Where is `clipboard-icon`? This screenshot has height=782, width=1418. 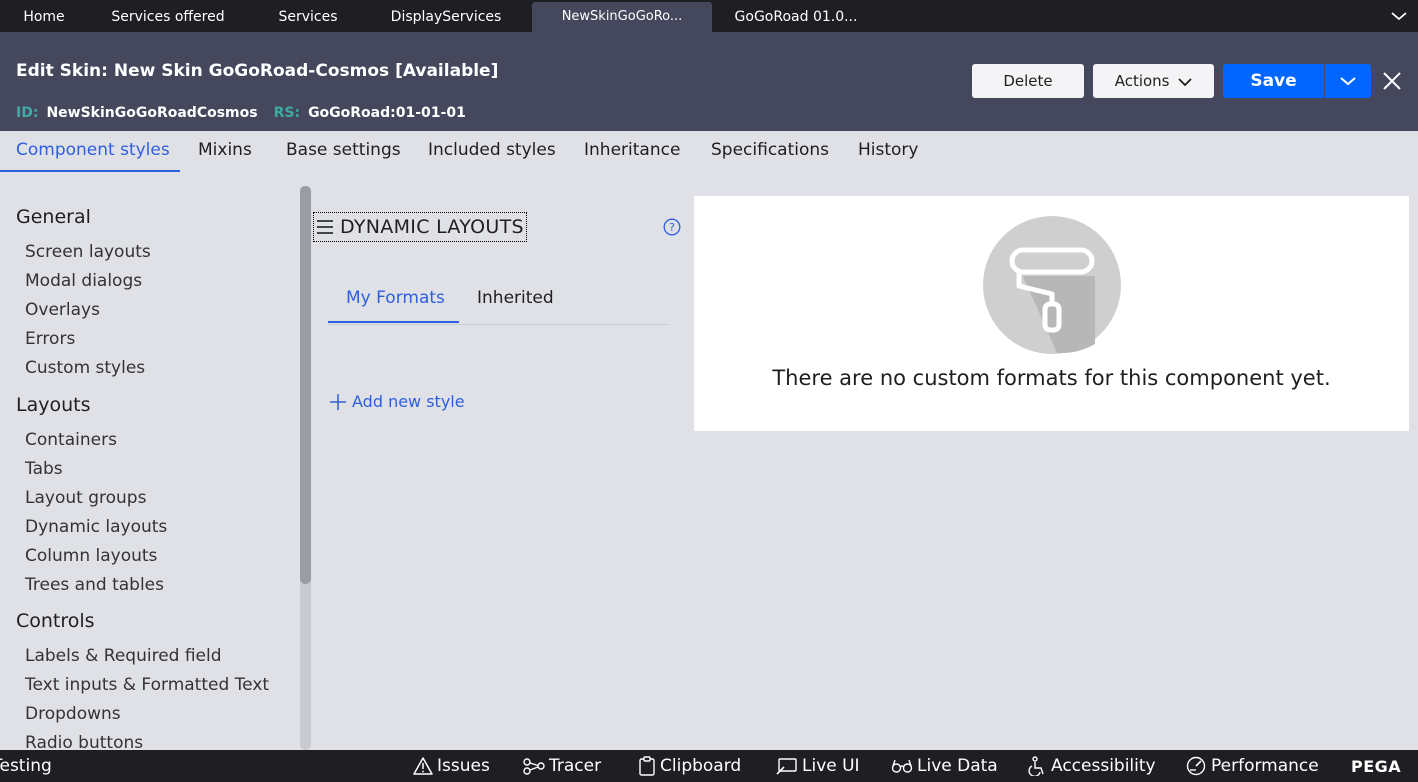 clipboard-icon is located at coordinates (647, 766).